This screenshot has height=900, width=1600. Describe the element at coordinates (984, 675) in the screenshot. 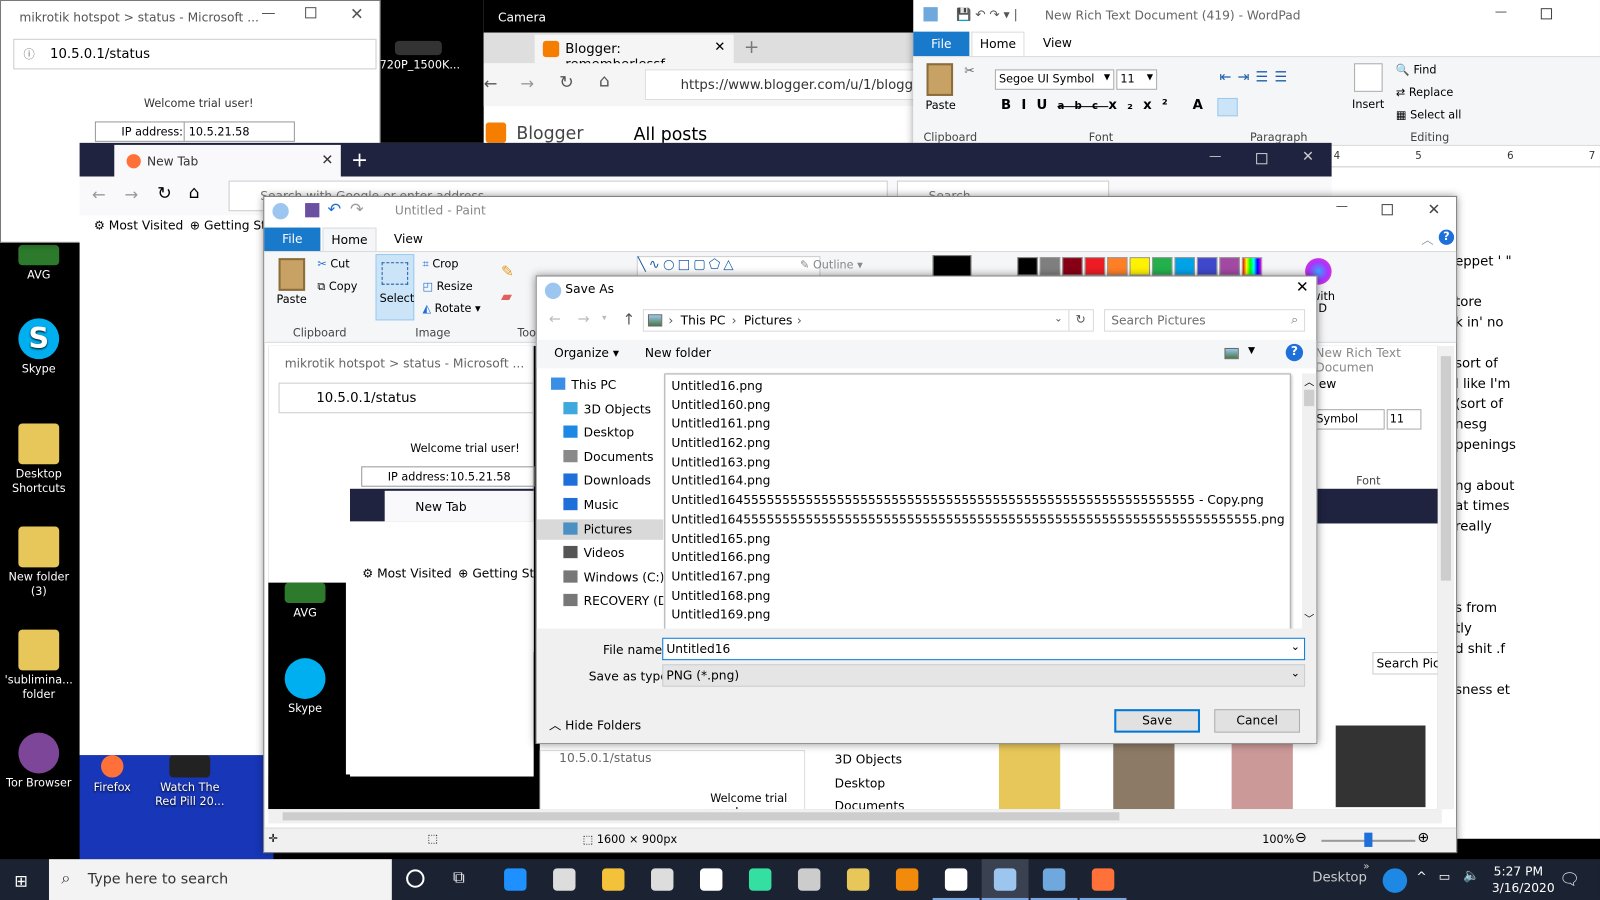

I see `save-type-select: PNG (*.png) ⌄` at that location.